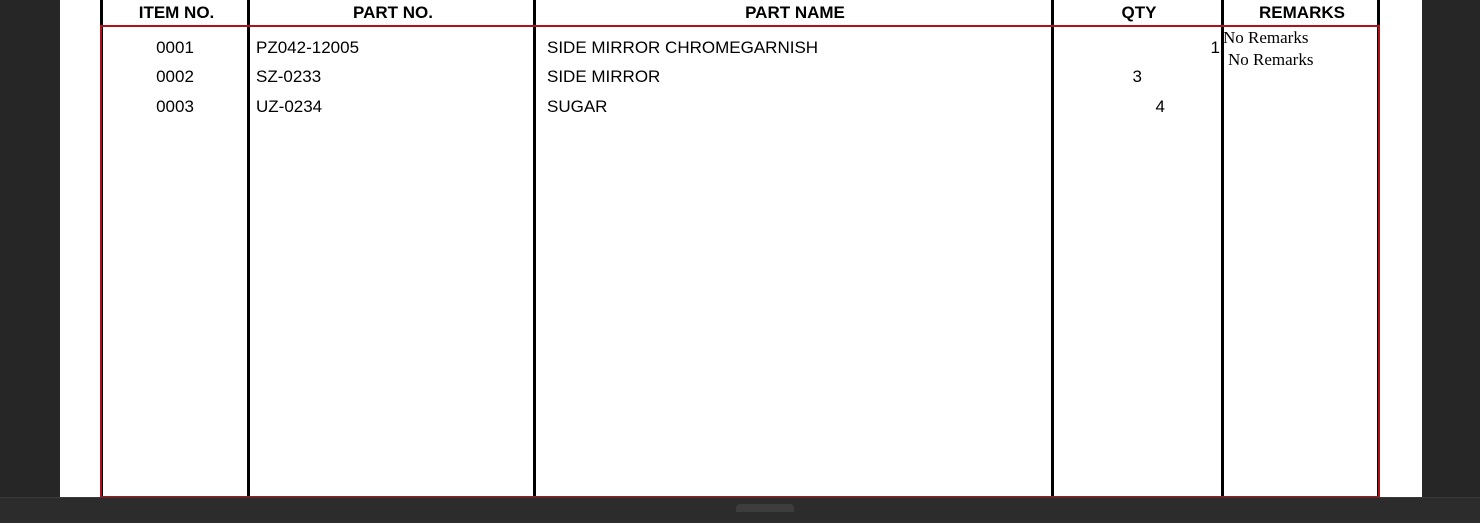 This screenshot has width=1480, height=523. Describe the element at coordinates (175, 47) in the screenshot. I see `table-cell-item-no: 0001` at that location.